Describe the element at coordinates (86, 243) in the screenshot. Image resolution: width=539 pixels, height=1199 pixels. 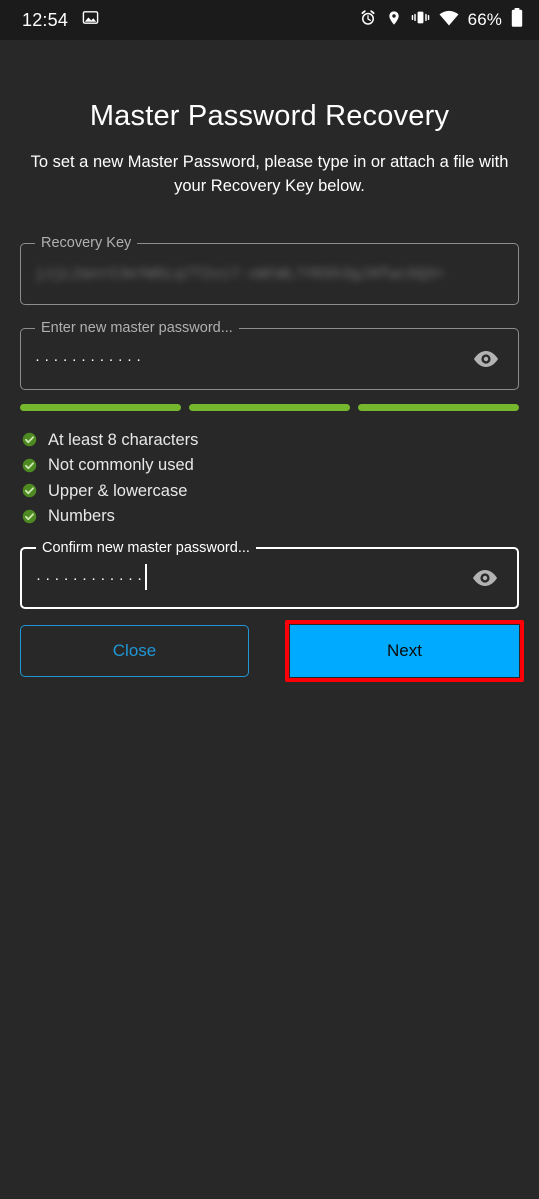
I see `recovery-key-label: Recovery Key` at that location.